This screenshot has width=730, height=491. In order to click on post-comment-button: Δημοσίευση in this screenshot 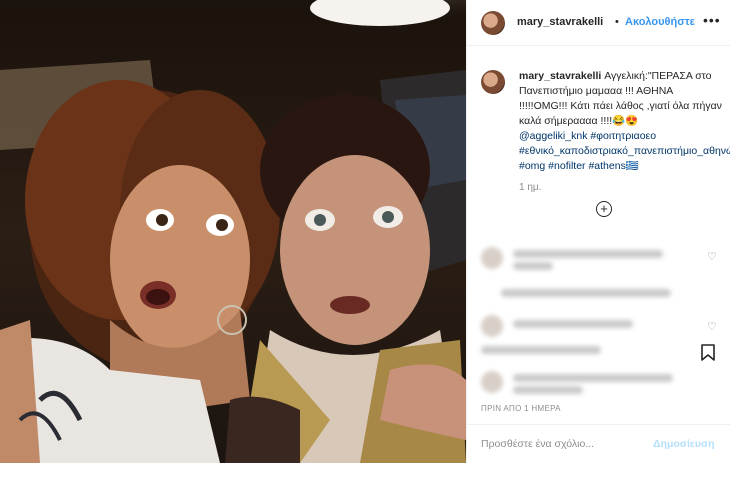, I will do `click(684, 444)`.